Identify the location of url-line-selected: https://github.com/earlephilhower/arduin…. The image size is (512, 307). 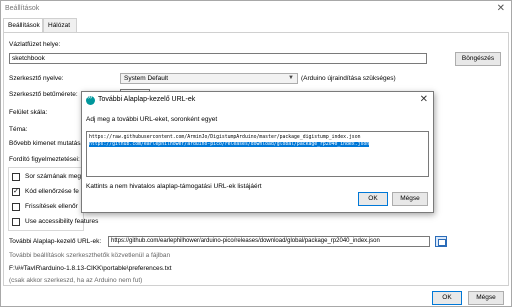
(257, 144).